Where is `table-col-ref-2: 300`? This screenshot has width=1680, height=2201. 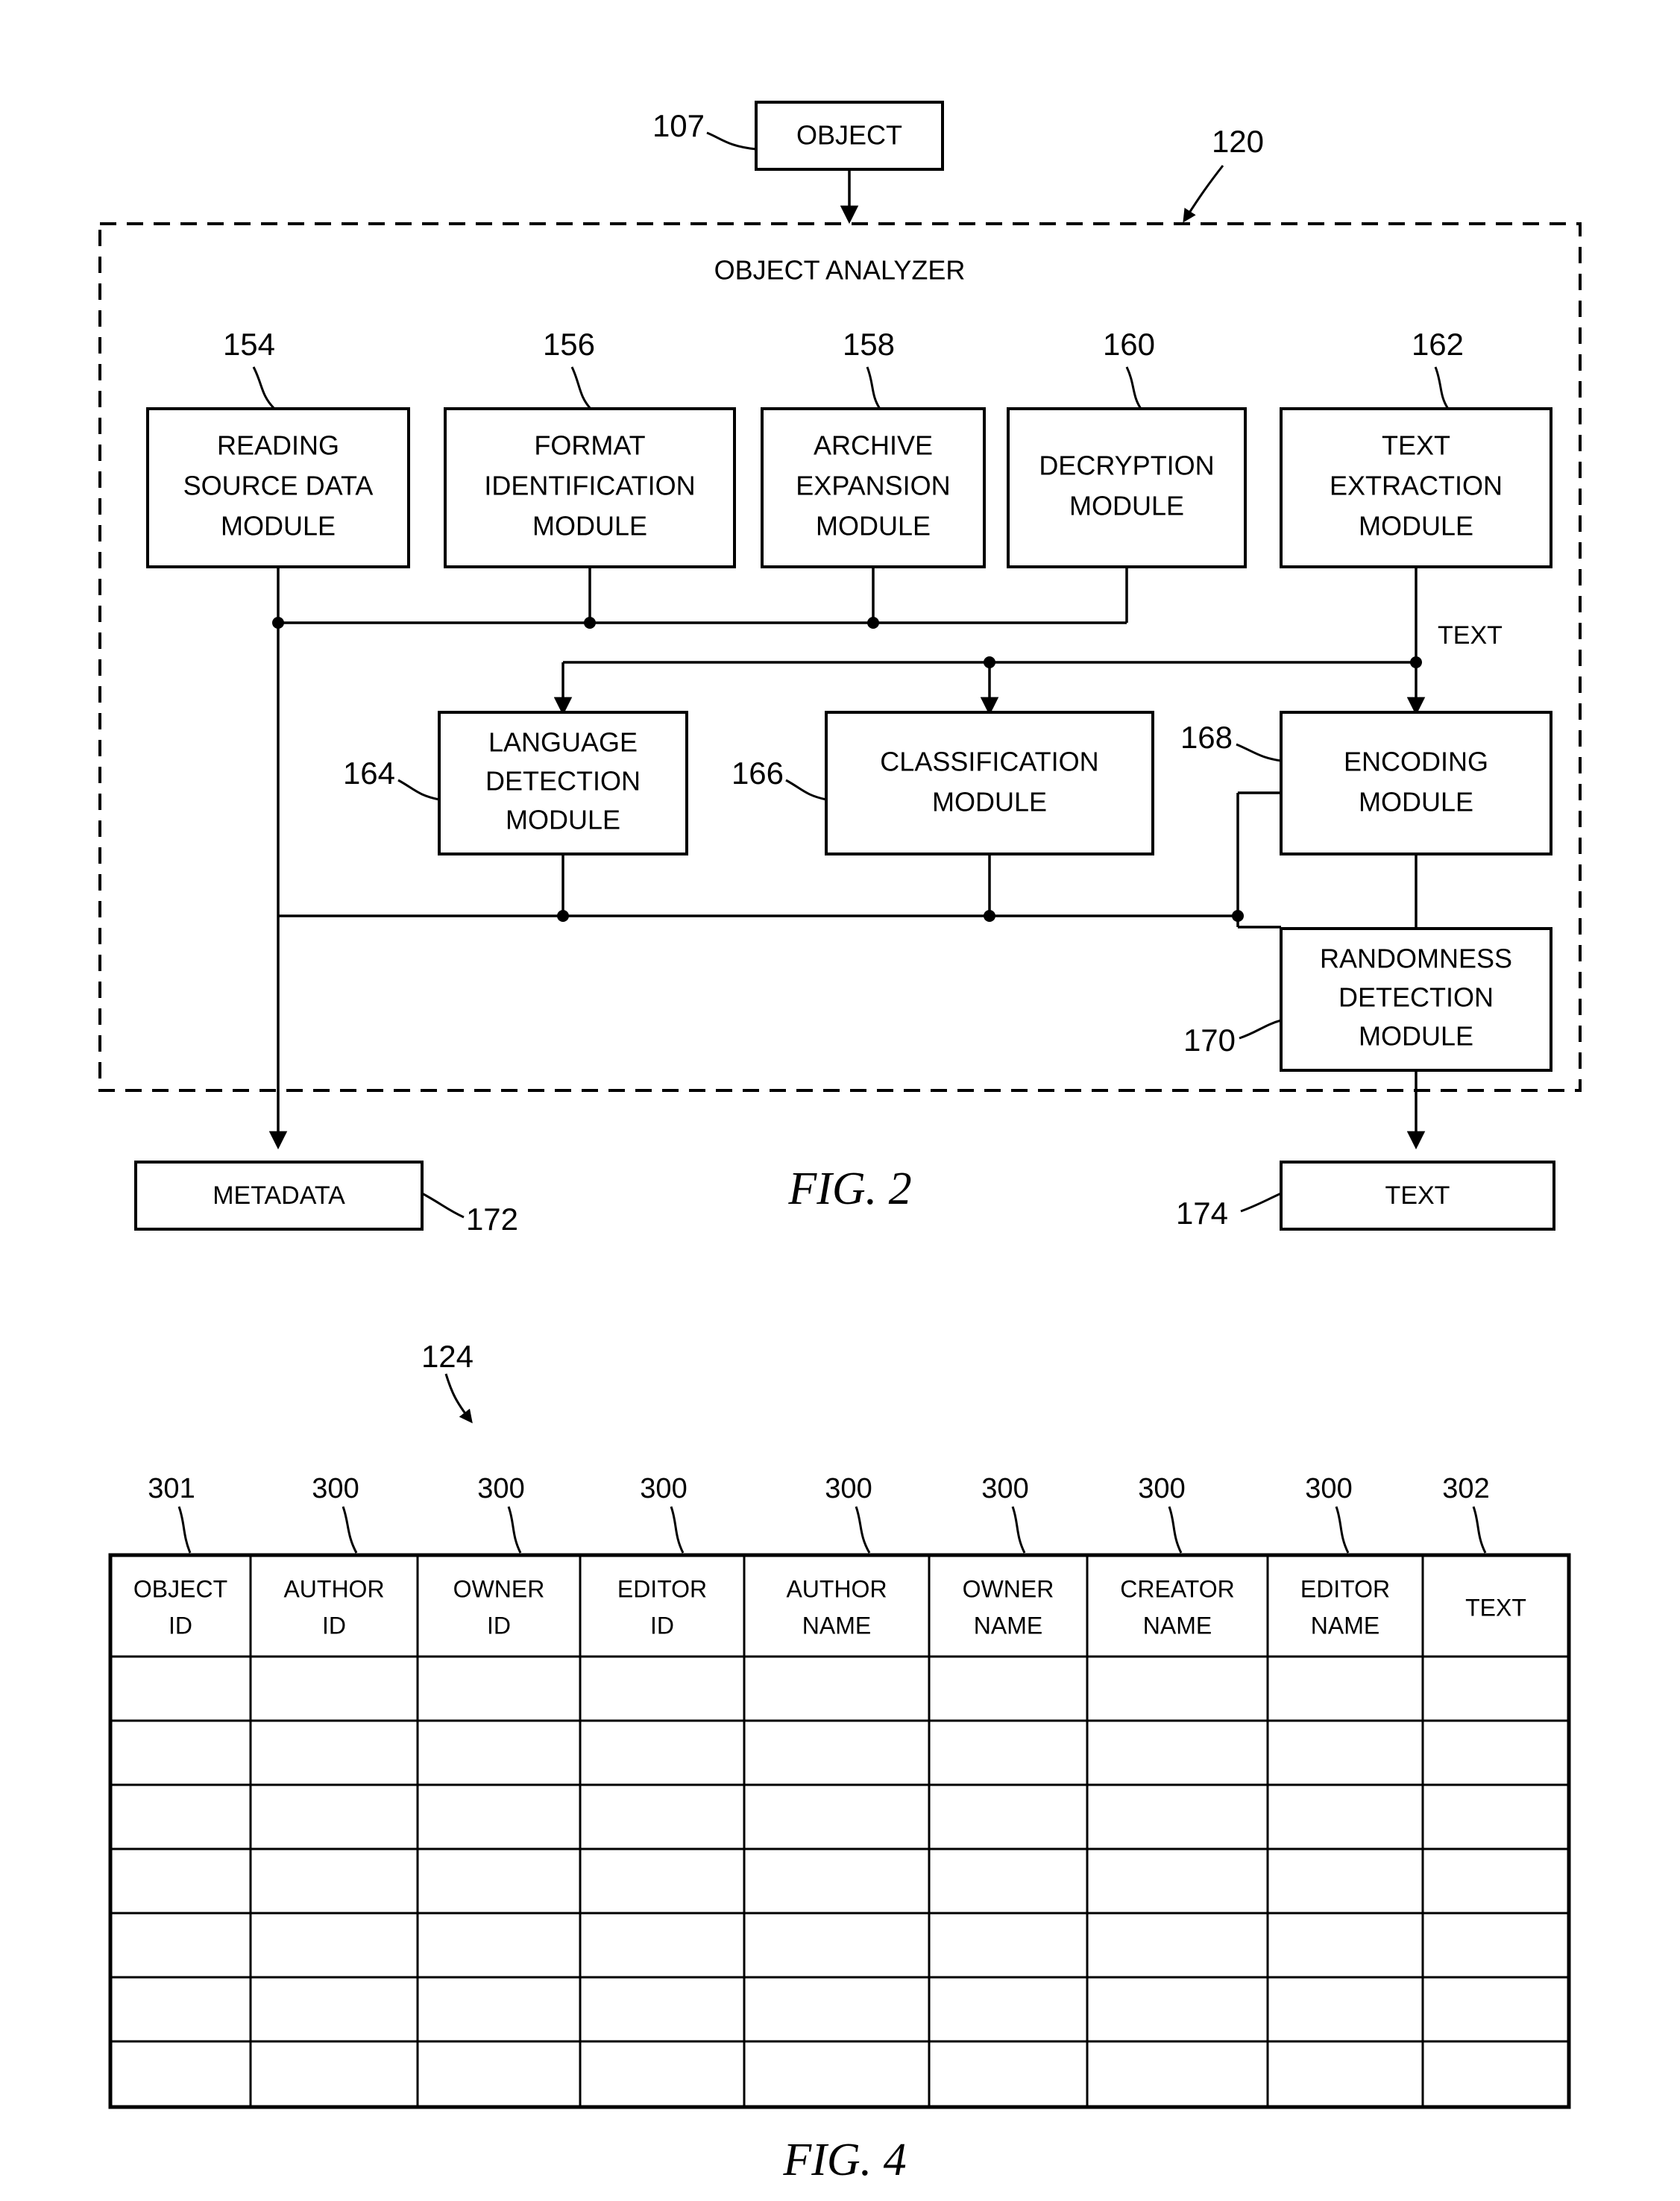 table-col-ref-2: 300 is located at coordinates (335, 1488).